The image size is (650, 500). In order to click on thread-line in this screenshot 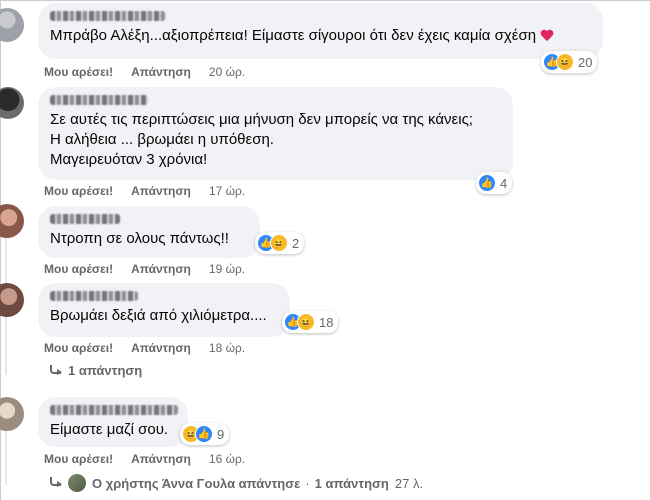, I will do `click(6, 455)`.